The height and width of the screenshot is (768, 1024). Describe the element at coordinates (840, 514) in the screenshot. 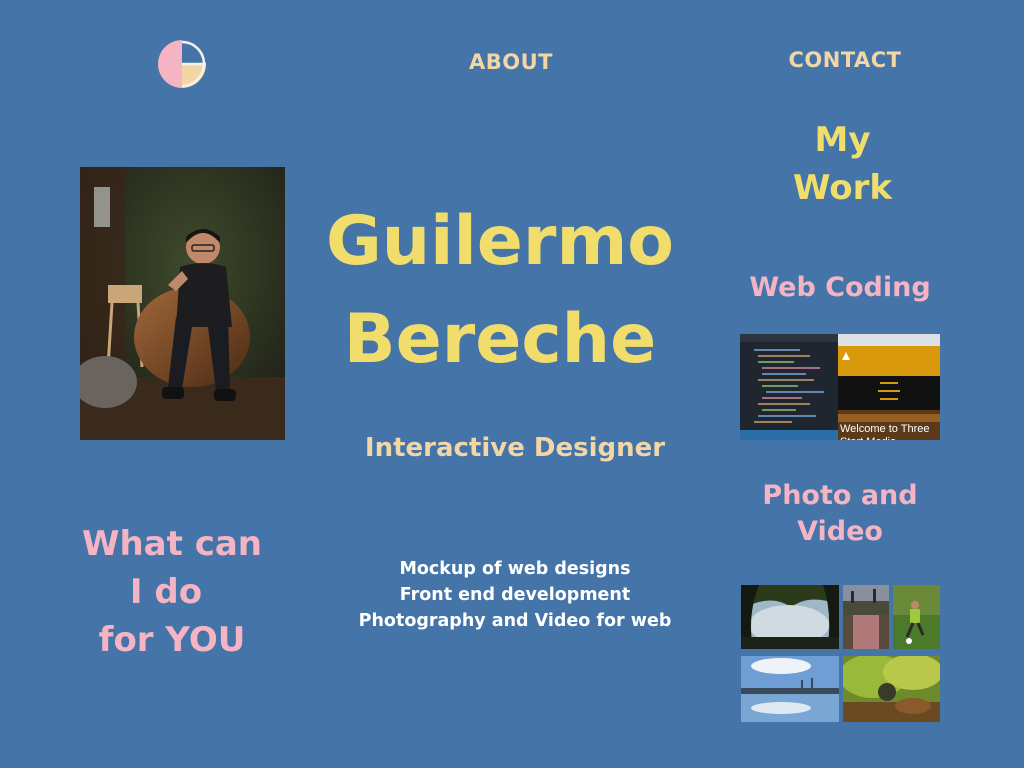

I see `photo-and-video-link: Photo and Video` at that location.